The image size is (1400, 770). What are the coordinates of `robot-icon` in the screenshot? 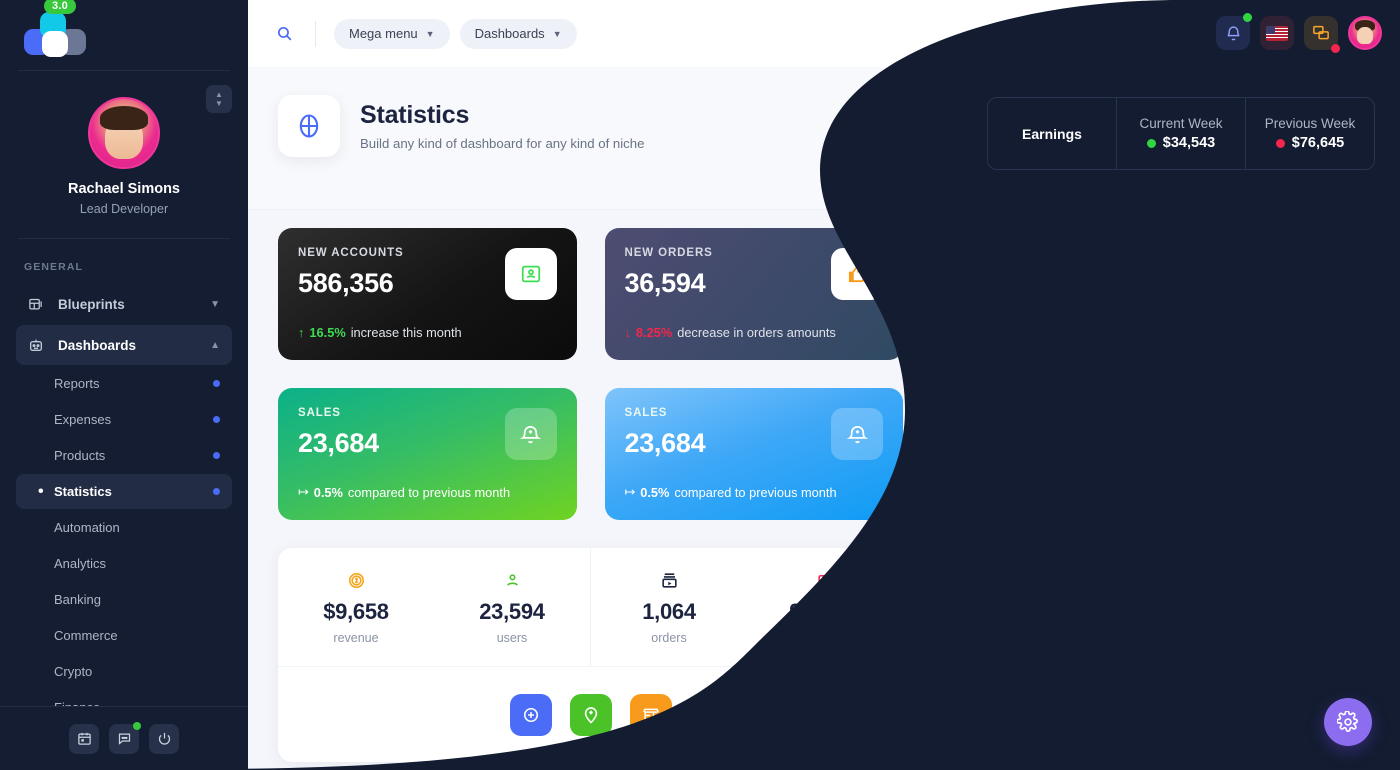 It's located at (39, 345).